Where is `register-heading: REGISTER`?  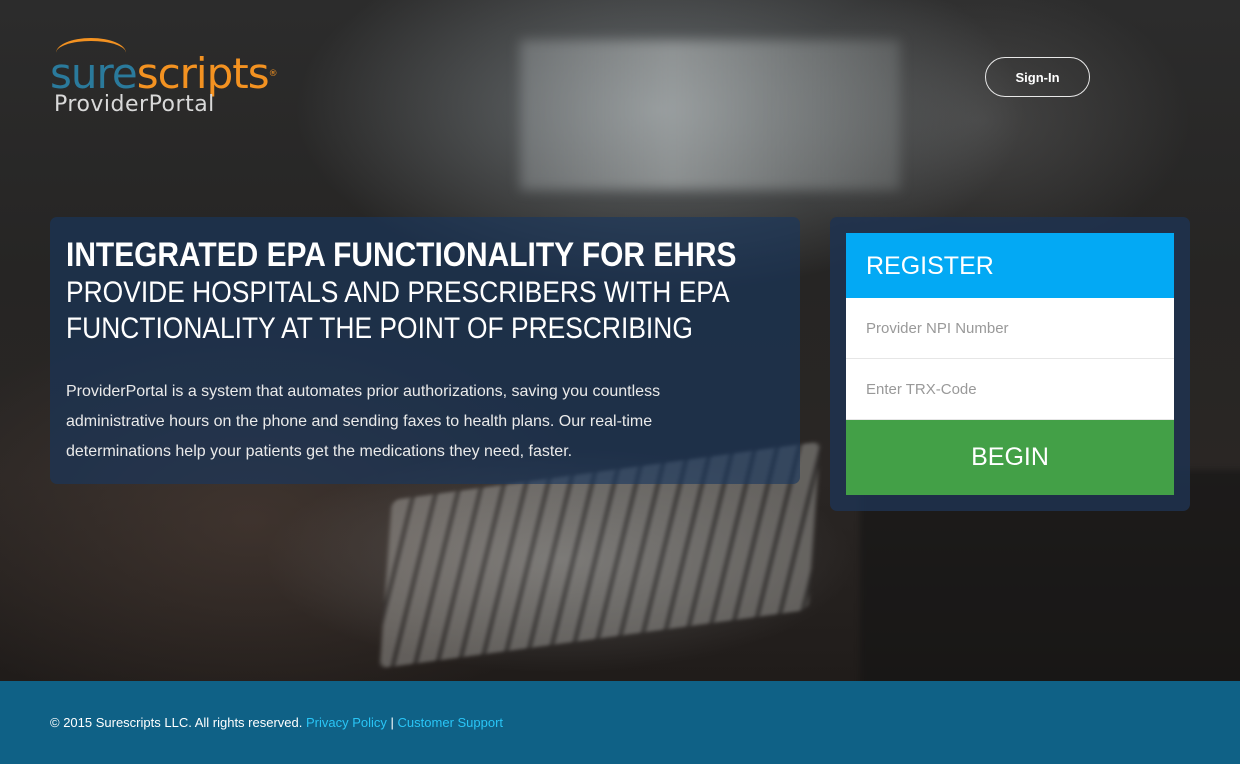 register-heading: REGISTER is located at coordinates (1010, 265).